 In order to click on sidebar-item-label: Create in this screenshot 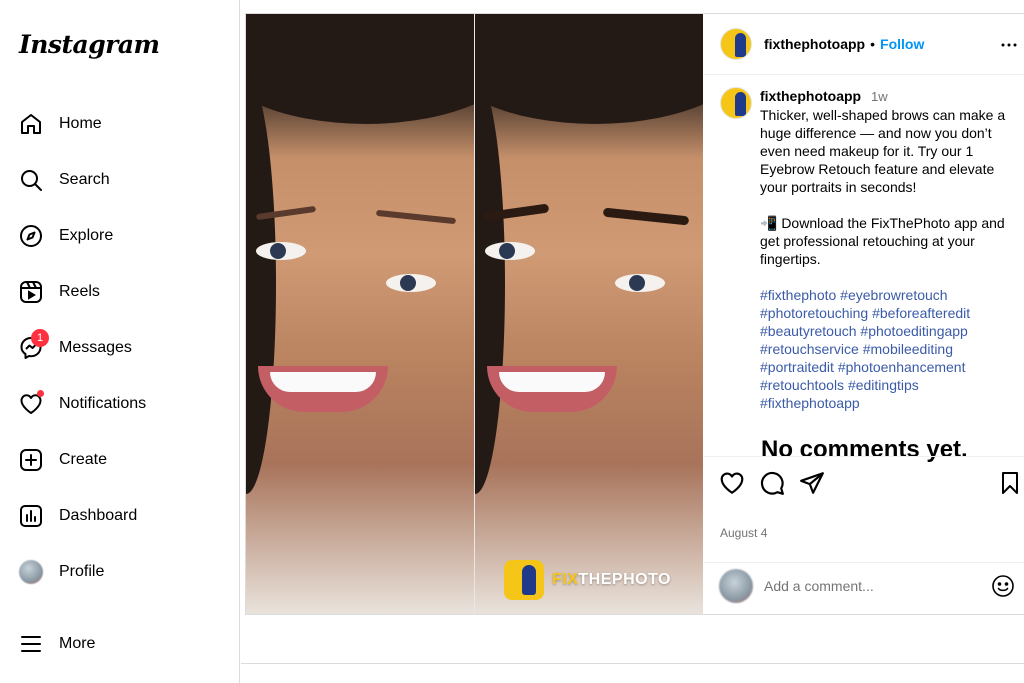, I will do `click(83, 459)`.